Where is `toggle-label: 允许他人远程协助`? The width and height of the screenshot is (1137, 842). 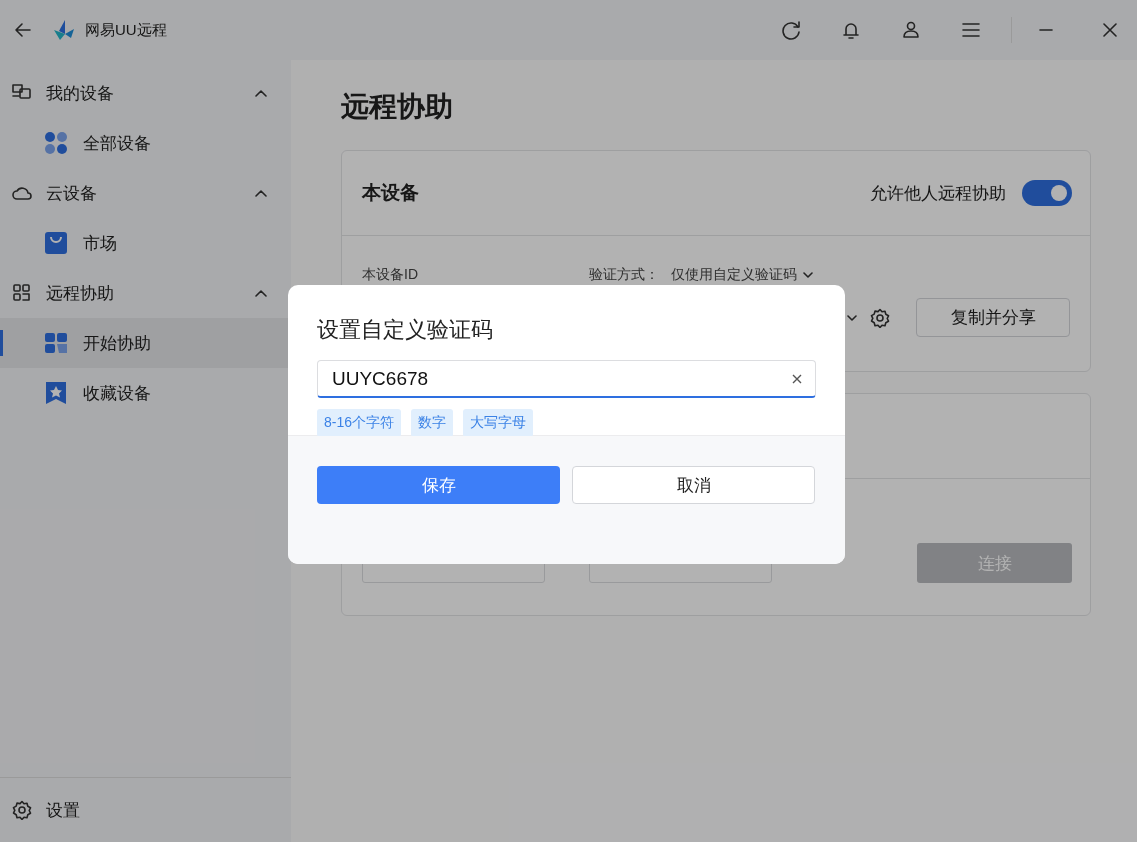
toggle-label: 允许他人远程协助 is located at coordinates (938, 193).